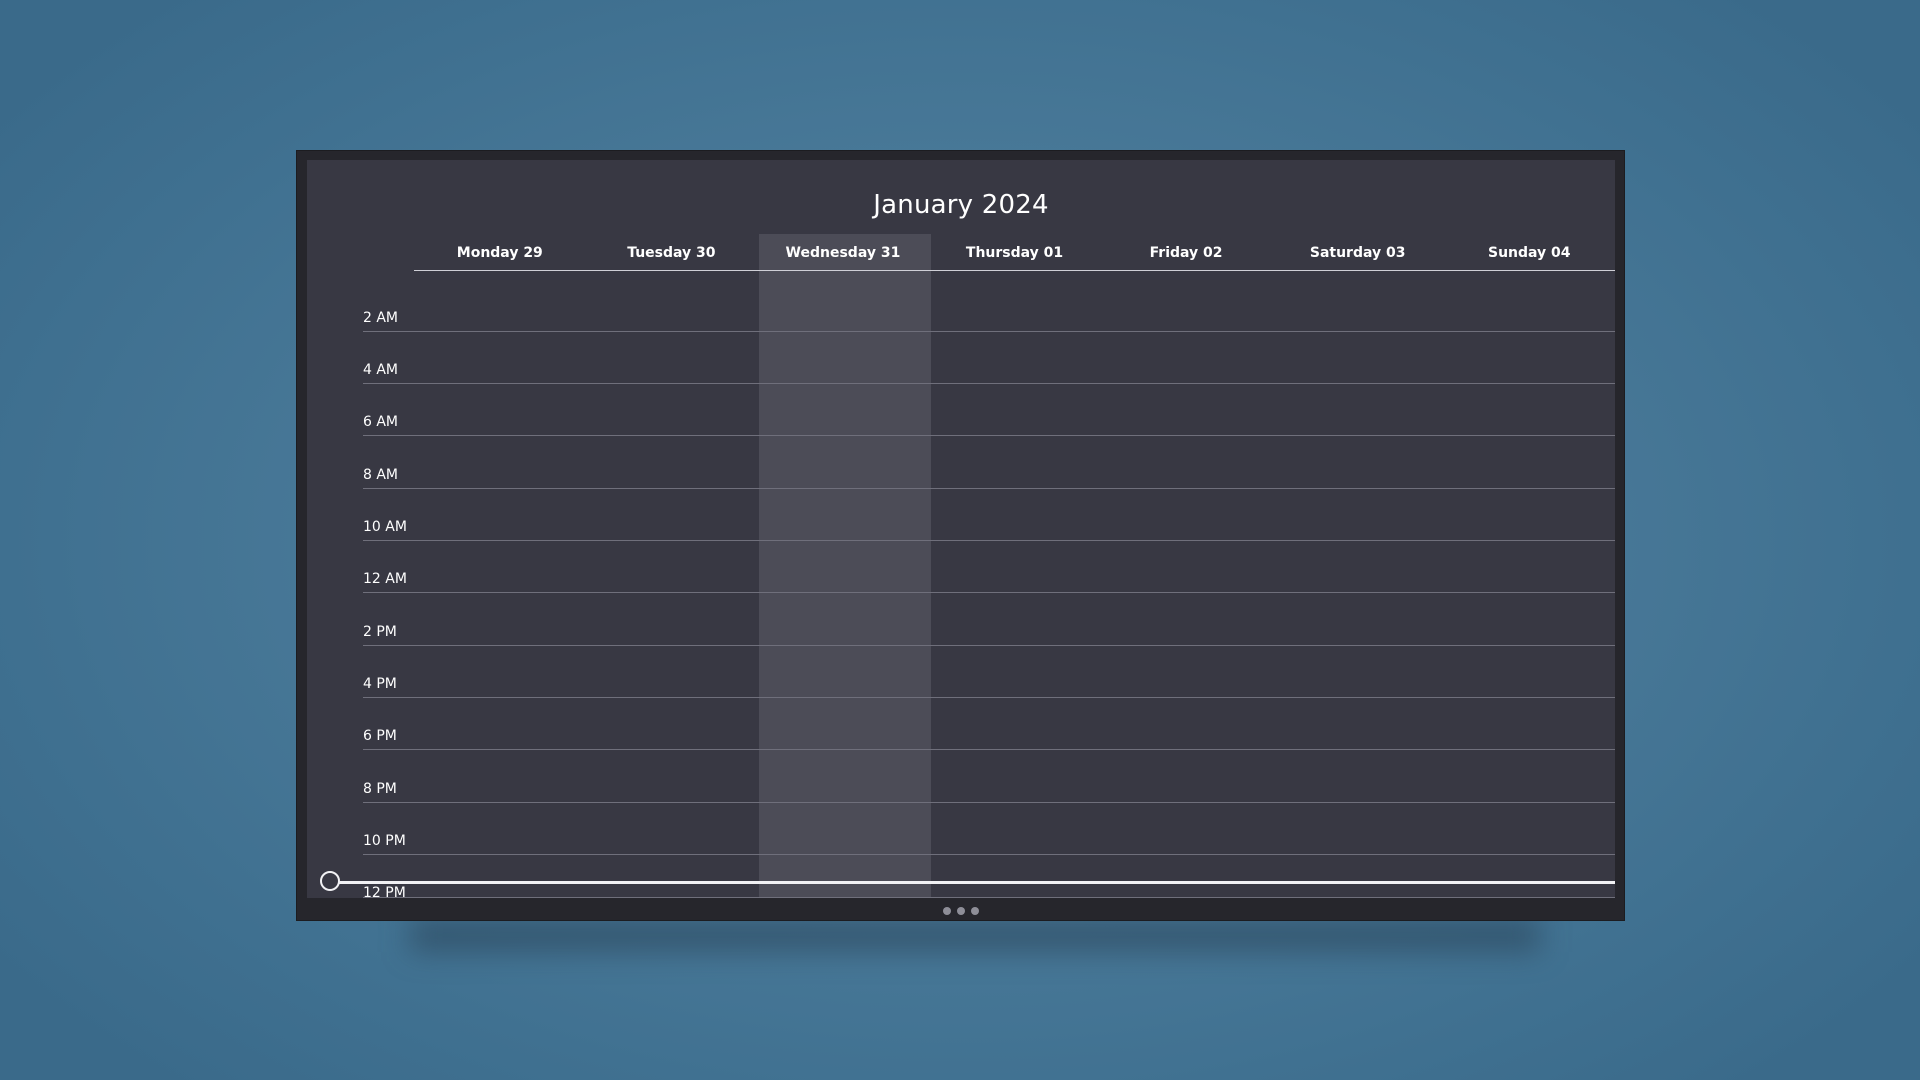 Image resolution: width=1920 pixels, height=1080 pixels. Describe the element at coordinates (385, 579) in the screenshot. I see `hour-label: 12 AM` at that location.